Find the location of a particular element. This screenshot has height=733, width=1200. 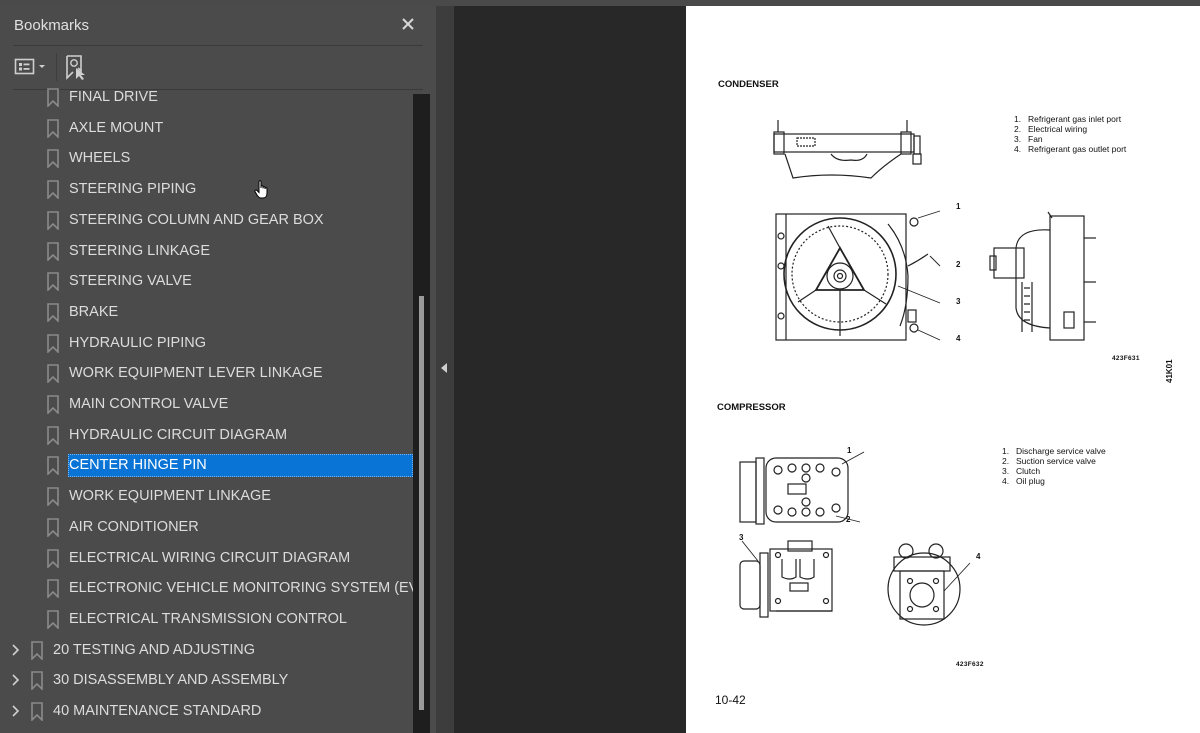

bookmark-item: STEERING LINKAGE is located at coordinates (206, 251).